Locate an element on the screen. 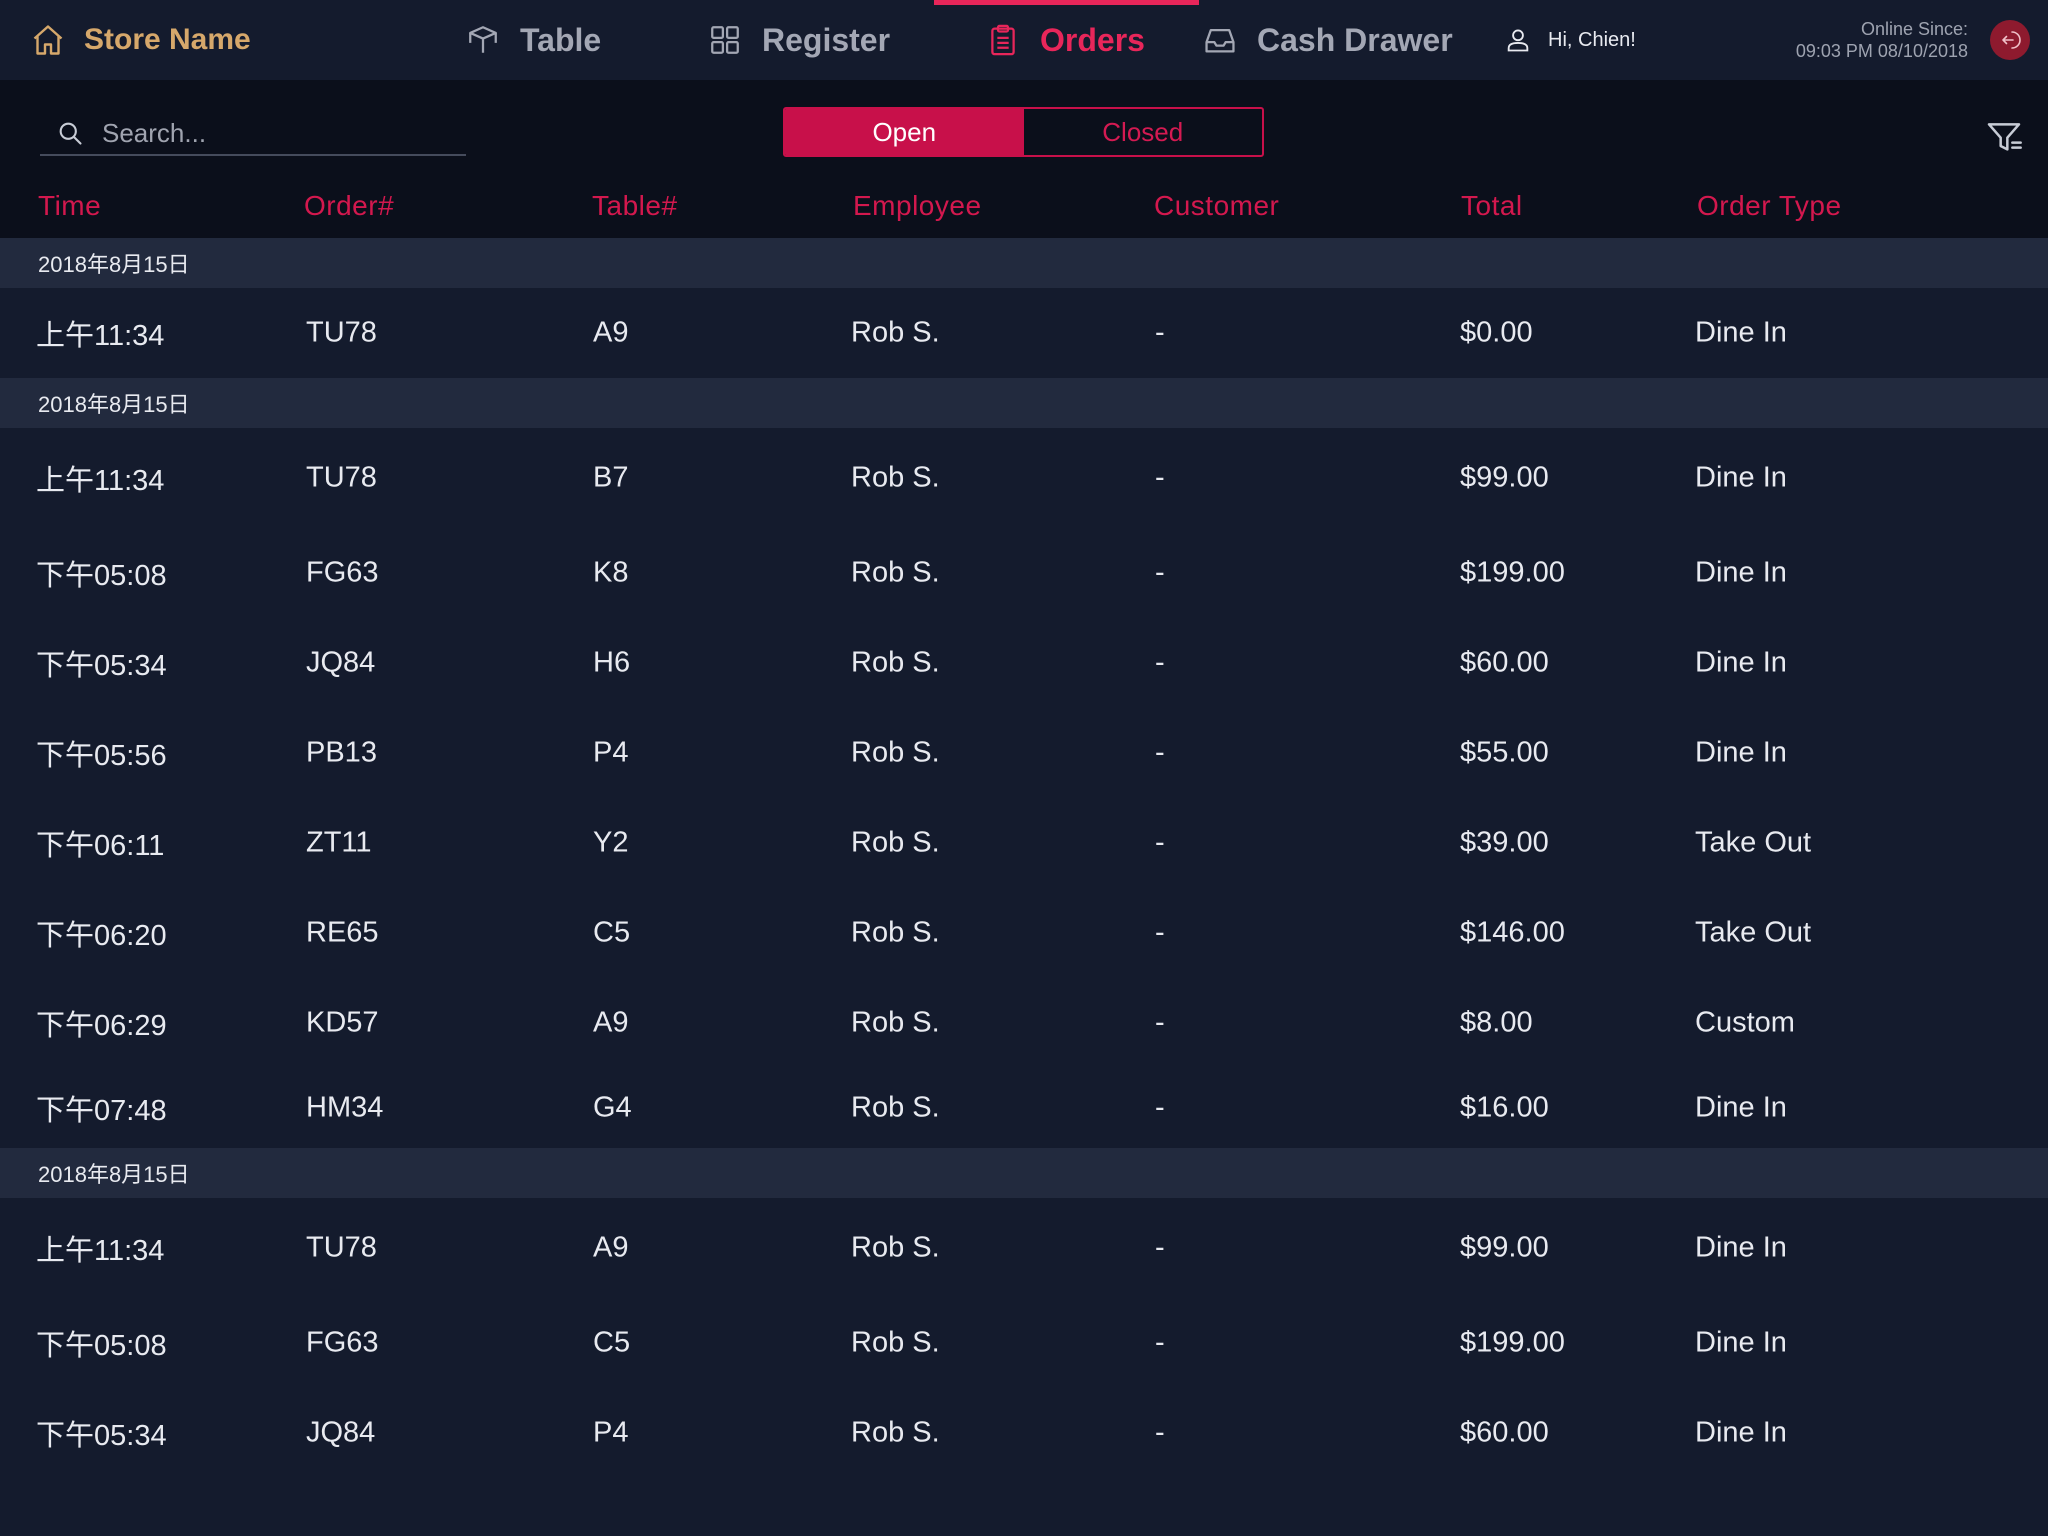 The height and width of the screenshot is (1536, 2048). column-header-table: Table# is located at coordinates (635, 206).